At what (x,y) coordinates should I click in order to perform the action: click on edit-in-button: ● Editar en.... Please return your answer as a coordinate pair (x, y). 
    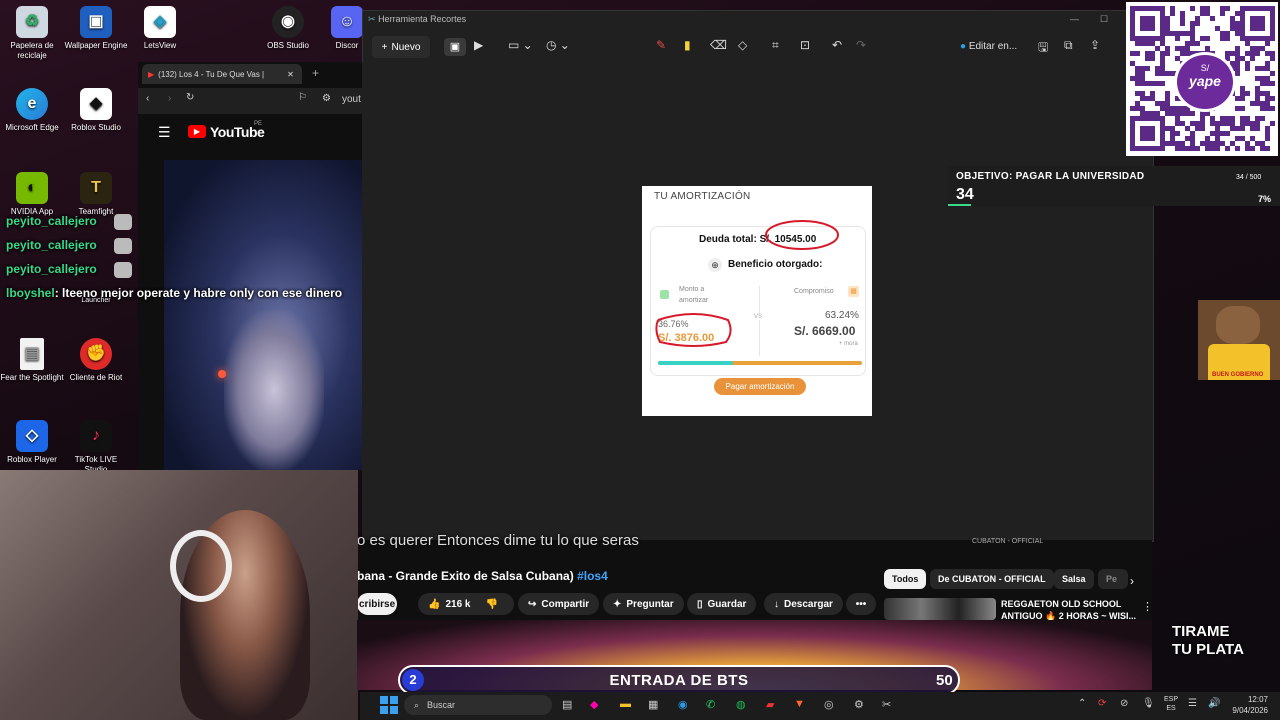
    Looking at the image, I should click on (988, 46).